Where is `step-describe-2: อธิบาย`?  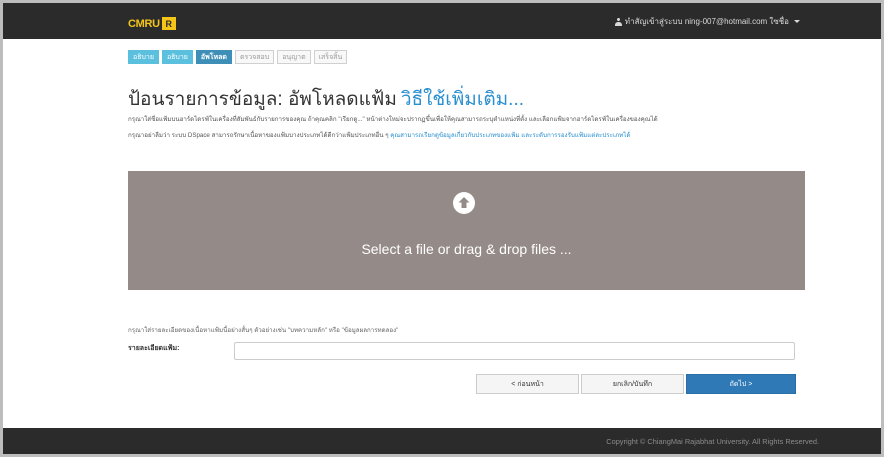 step-describe-2: อธิบาย is located at coordinates (177, 57).